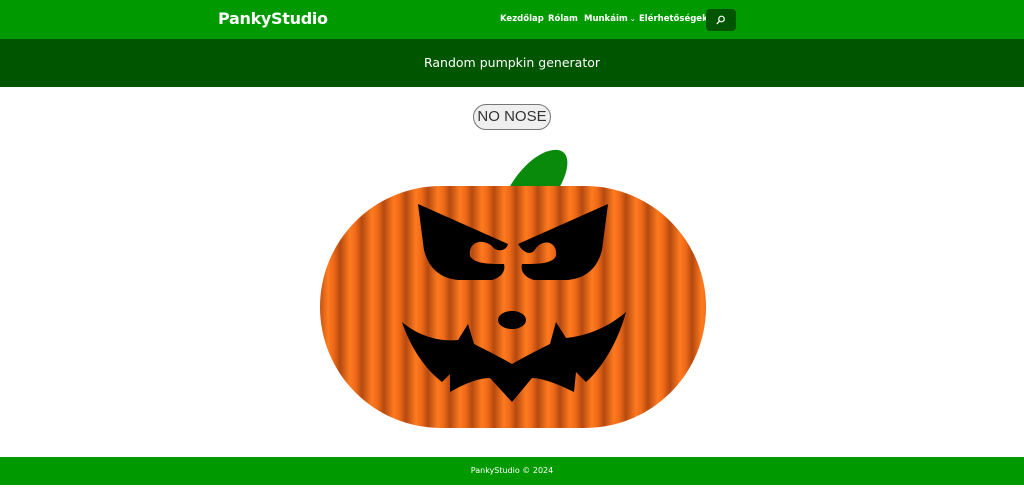 The height and width of the screenshot is (490, 1024). I want to click on nav-item-works: Munkáim ⌄, so click(610, 19).